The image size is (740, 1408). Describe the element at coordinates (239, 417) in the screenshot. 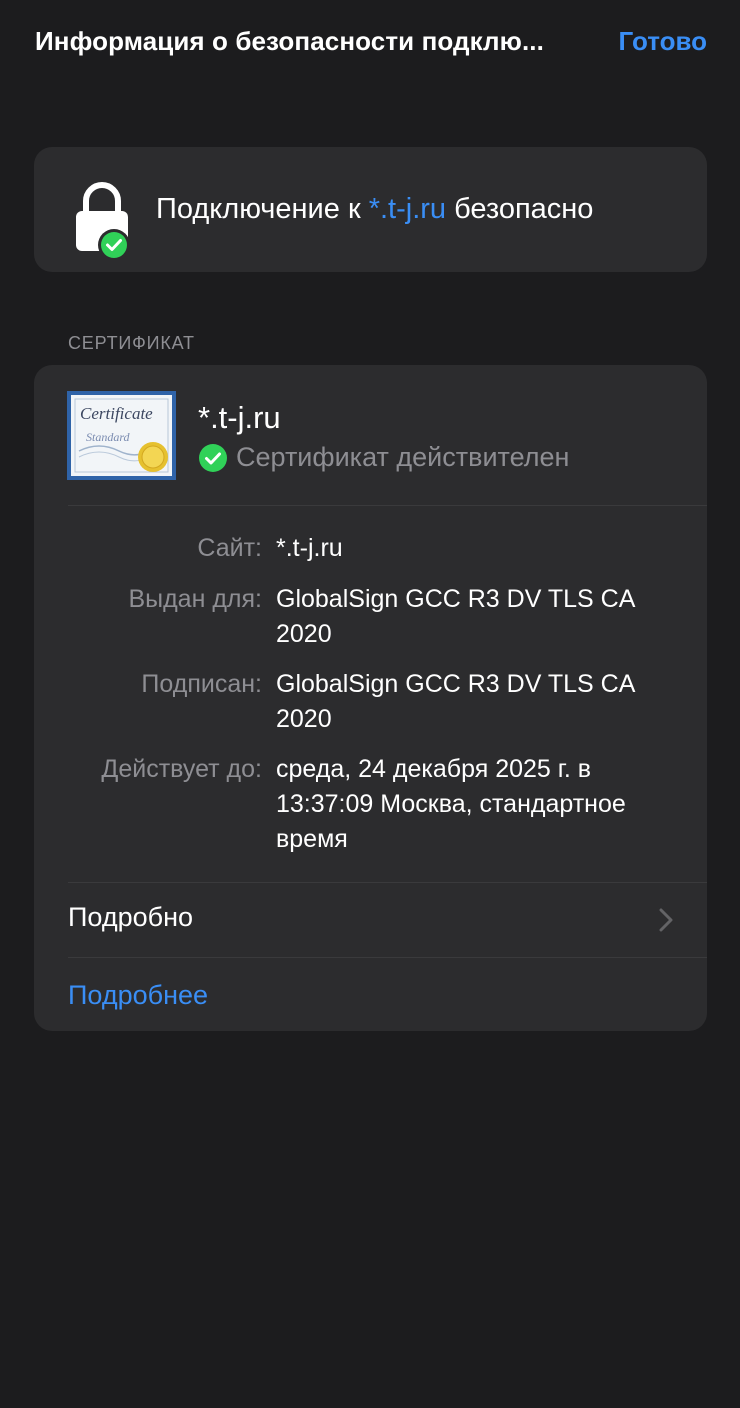

I see `certificate-name: *.t-j.ru` at that location.